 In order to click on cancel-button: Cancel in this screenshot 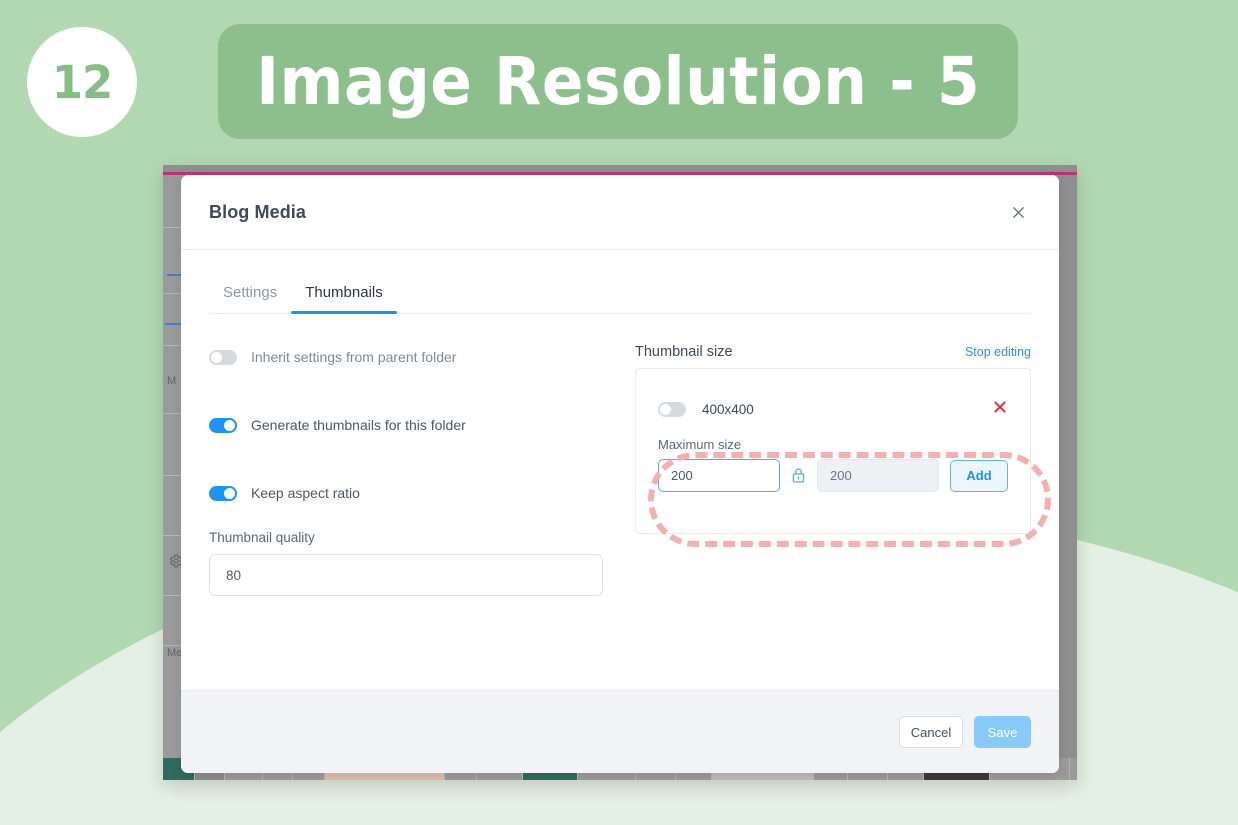, I will do `click(931, 732)`.